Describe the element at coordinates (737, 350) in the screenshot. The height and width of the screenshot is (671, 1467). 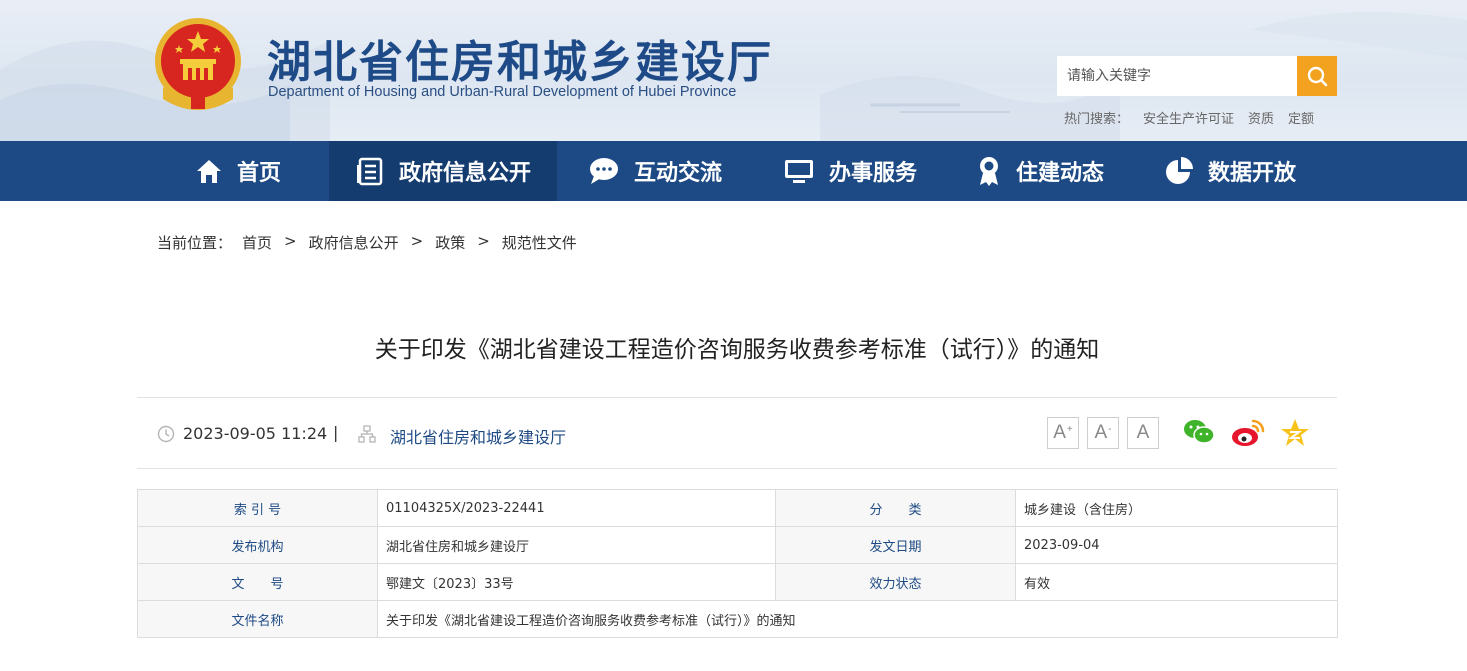
I see `article-title: 关于印发《湖北省建设工程造价咨询服务收费参考标准（试行）》的通知` at that location.